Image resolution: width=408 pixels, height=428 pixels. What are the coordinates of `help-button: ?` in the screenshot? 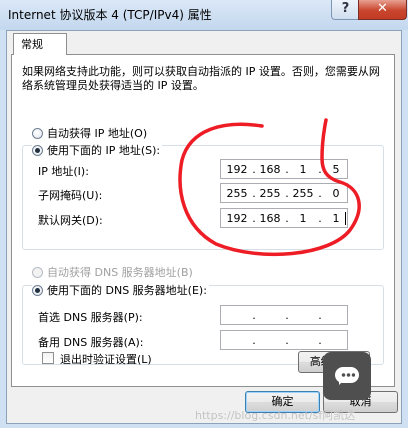 It's located at (345, 10).